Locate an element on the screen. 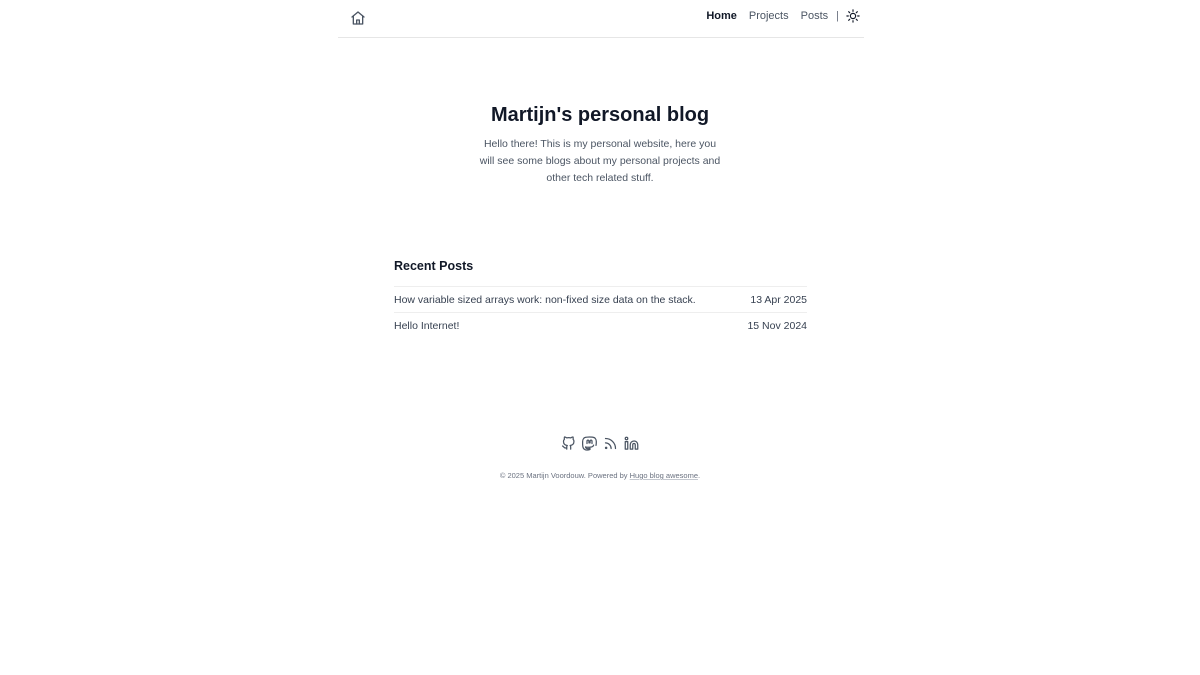 This screenshot has width=1200, height=675. linkedin-link is located at coordinates (631, 443).